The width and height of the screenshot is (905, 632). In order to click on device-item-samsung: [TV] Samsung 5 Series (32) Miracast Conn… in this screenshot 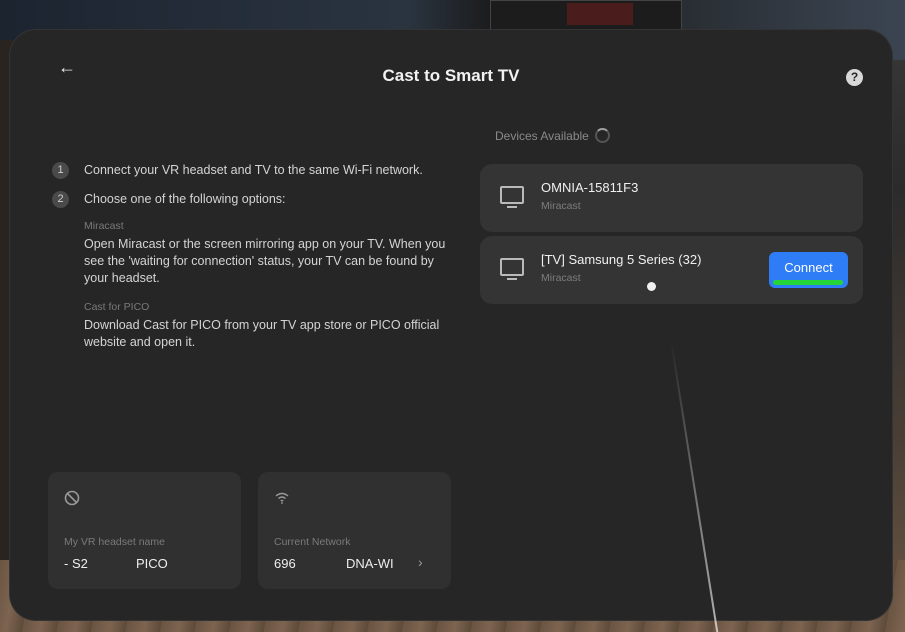, I will do `click(671, 270)`.